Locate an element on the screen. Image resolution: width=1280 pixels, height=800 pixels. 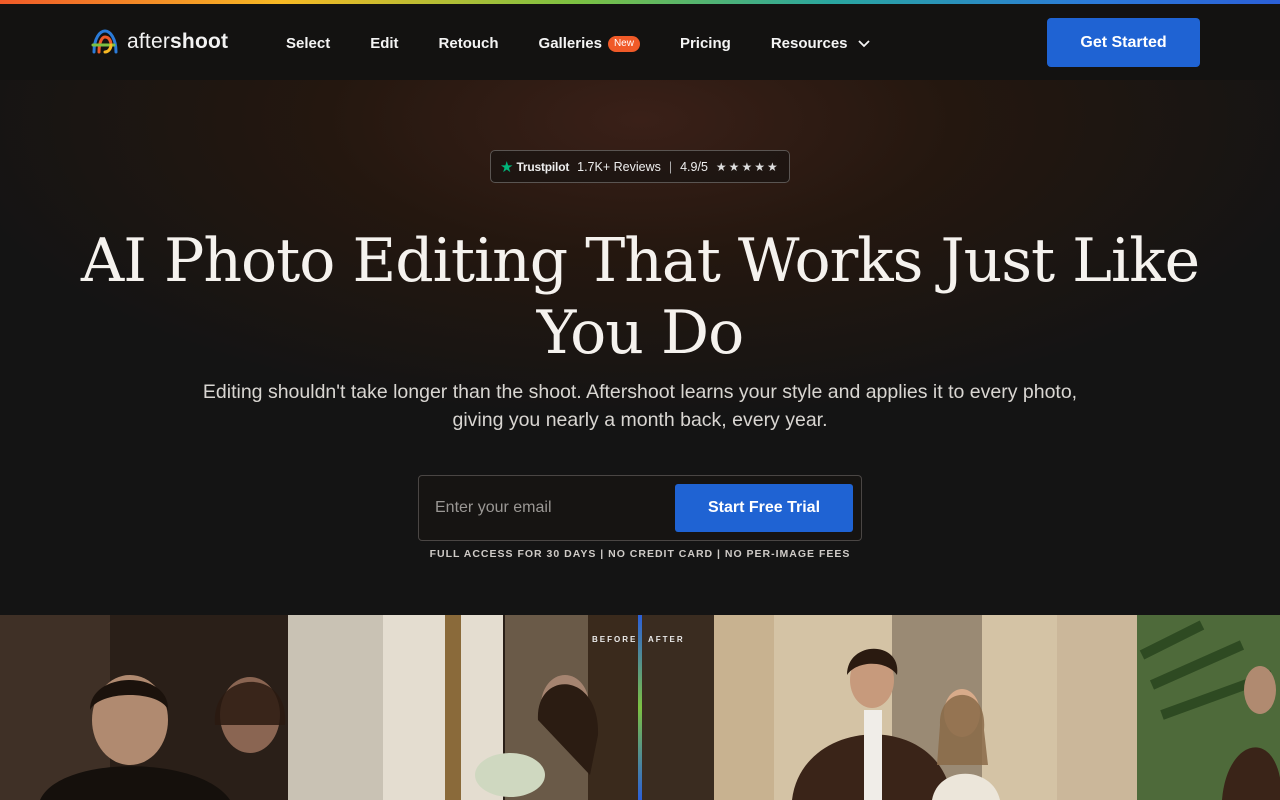
nav-item-label: Retouch is located at coordinates (468, 43).